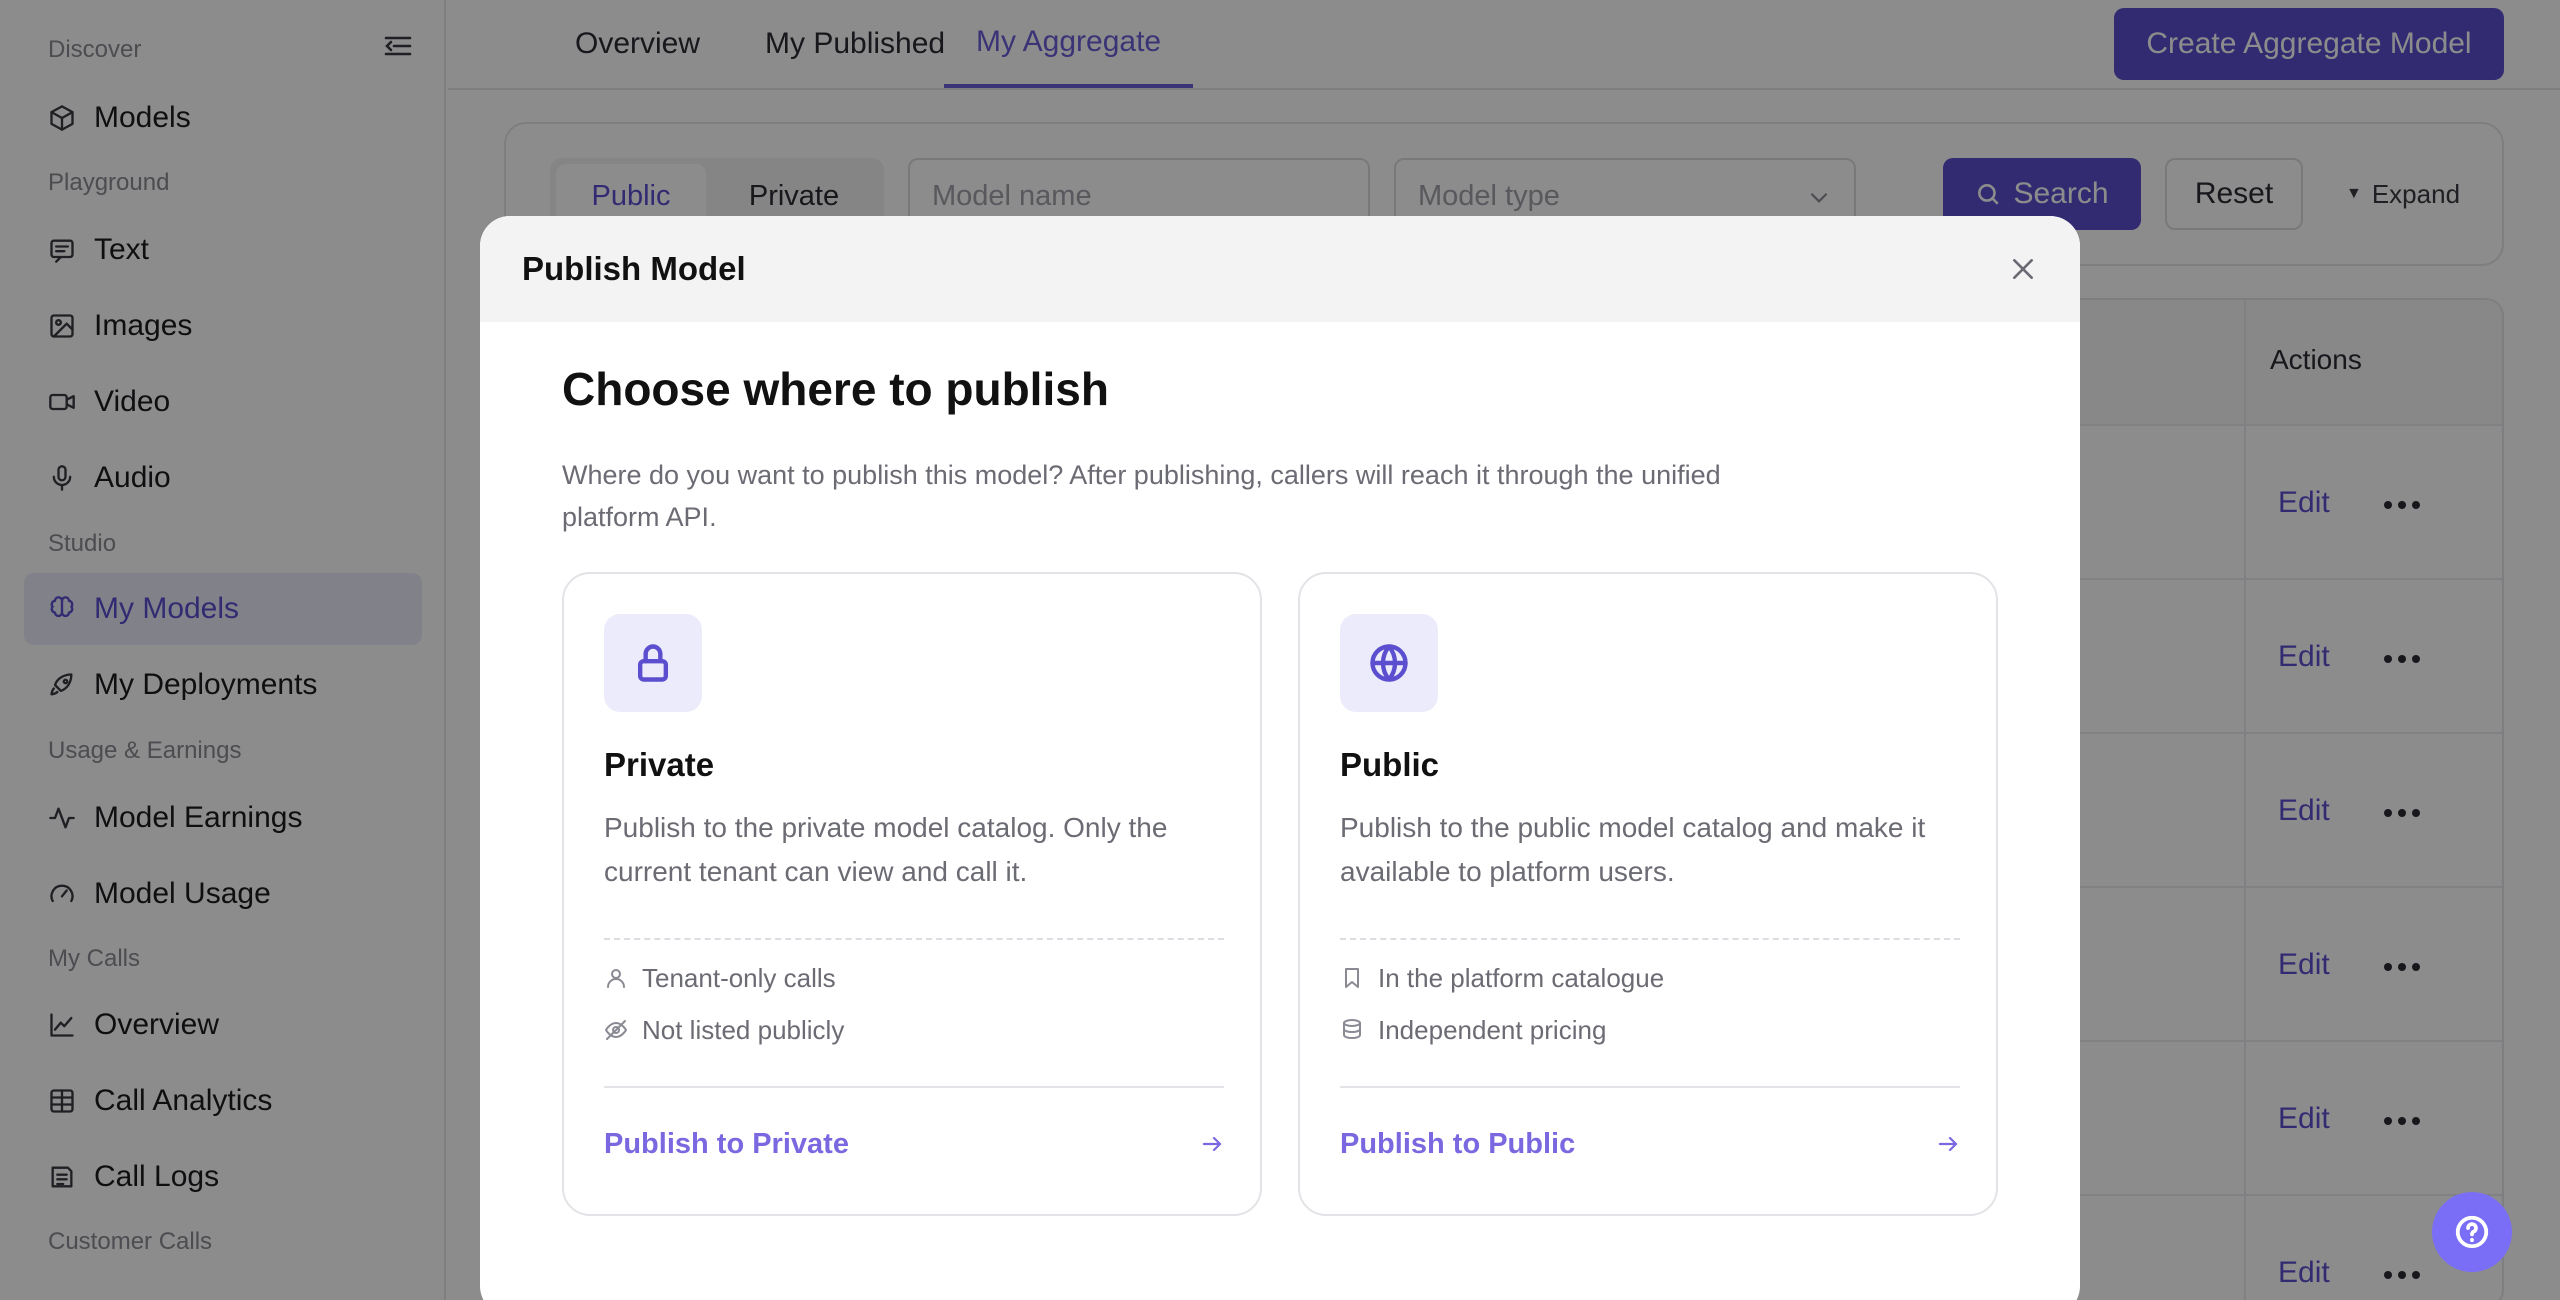 This screenshot has width=2560, height=1300. I want to click on publish-to-public-link: Publish to Public, so click(1457, 1144).